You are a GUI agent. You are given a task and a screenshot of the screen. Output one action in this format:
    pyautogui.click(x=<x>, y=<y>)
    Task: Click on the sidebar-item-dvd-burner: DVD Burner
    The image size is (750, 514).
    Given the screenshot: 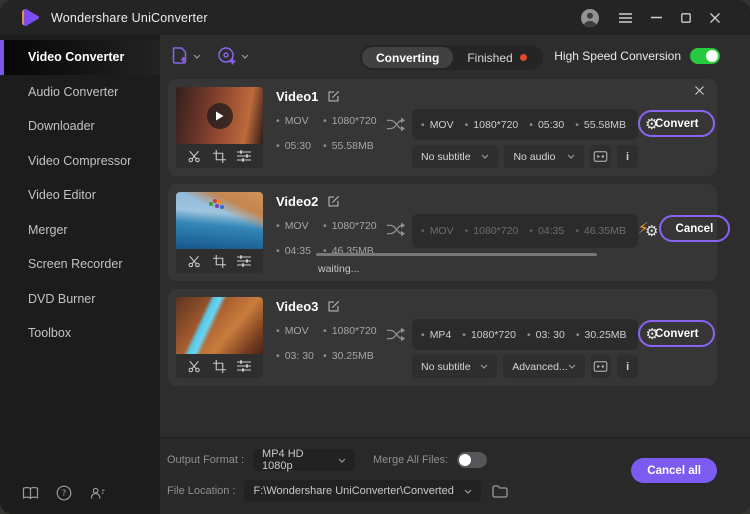 What is the action you would take?
    pyautogui.click(x=80, y=299)
    